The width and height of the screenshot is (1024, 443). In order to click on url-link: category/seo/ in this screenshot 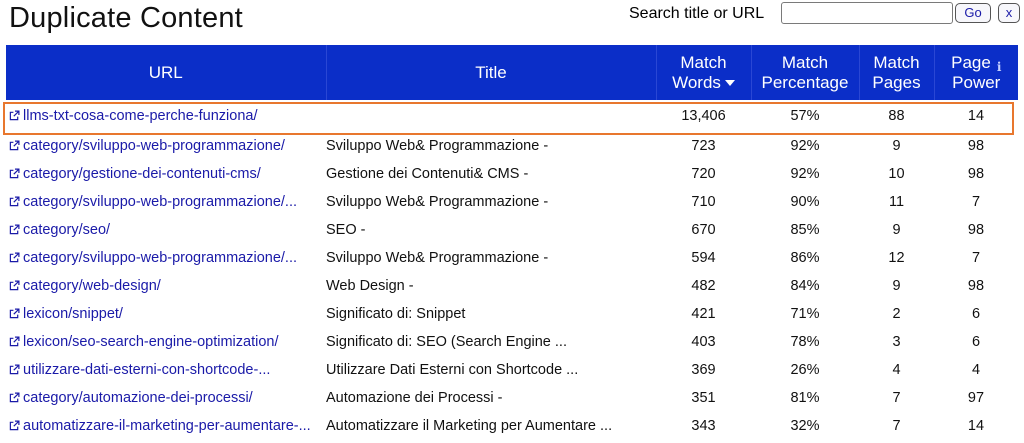, I will do `click(59, 230)`.